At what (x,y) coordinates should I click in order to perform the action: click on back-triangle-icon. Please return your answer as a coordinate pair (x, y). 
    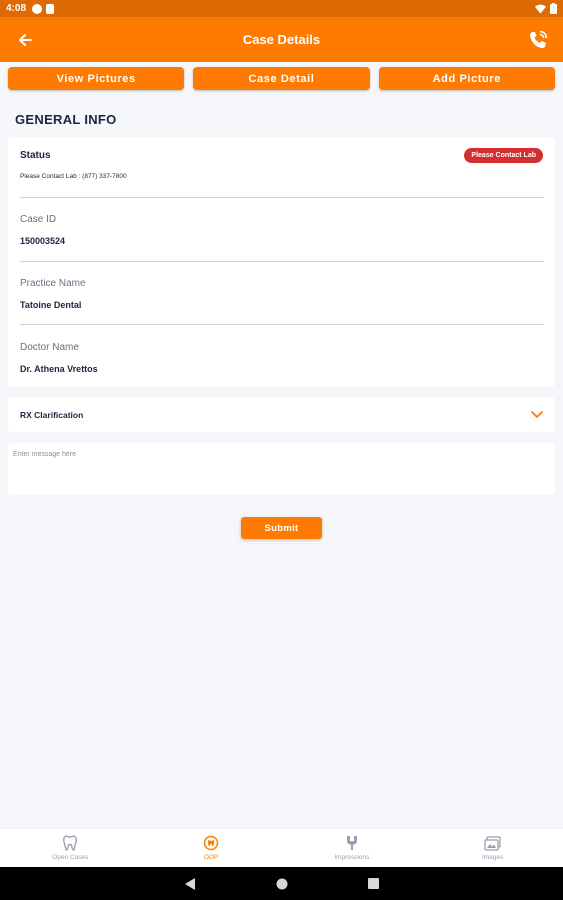
    Looking at the image, I should click on (189, 883).